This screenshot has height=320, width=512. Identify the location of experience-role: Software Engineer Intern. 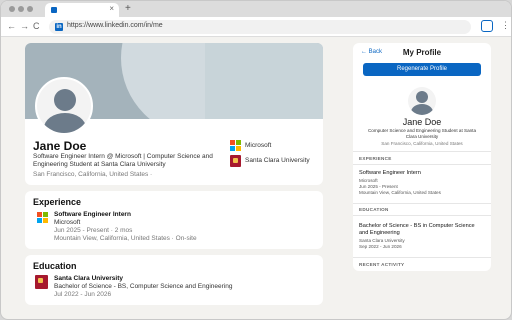
(92, 214).